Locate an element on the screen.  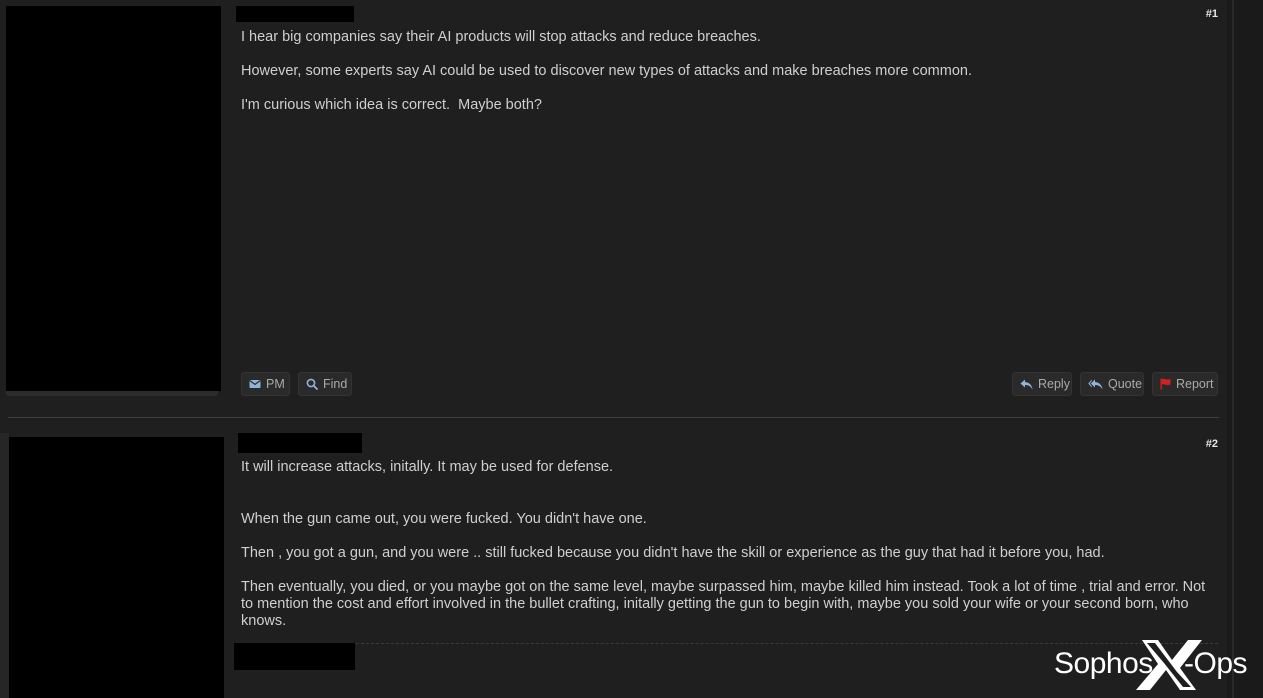
report-button: Report is located at coordinates (1185, 384).